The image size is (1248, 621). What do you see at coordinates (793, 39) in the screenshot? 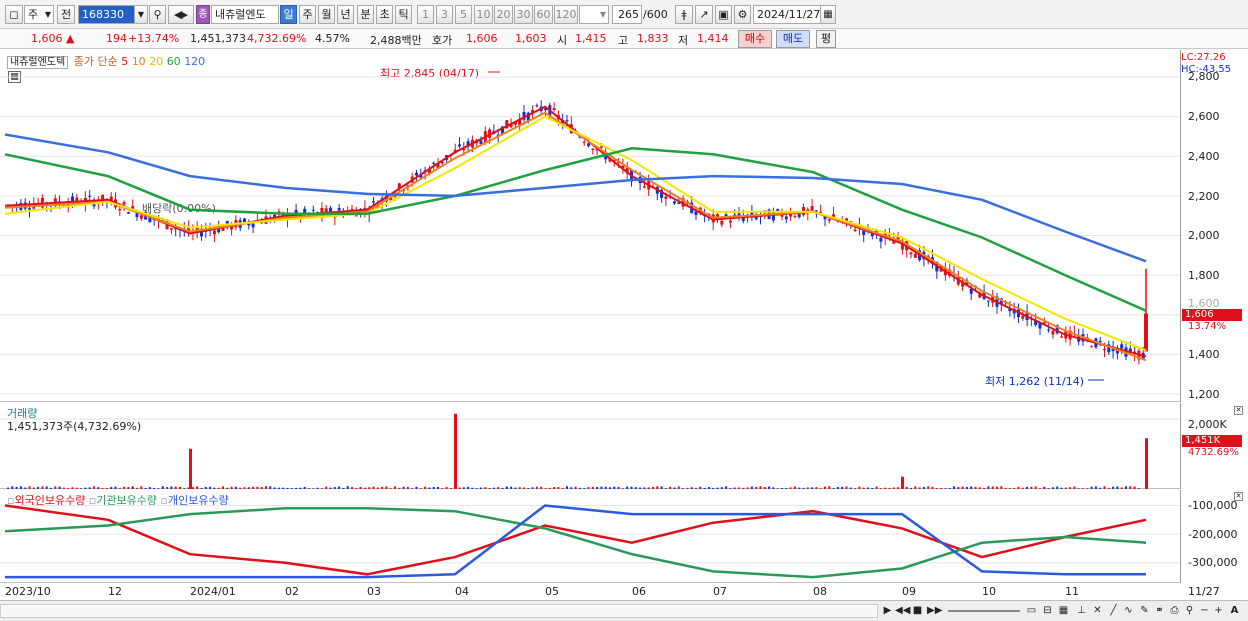
I see `sell-button: 매도` at bounding box center [793, 39].